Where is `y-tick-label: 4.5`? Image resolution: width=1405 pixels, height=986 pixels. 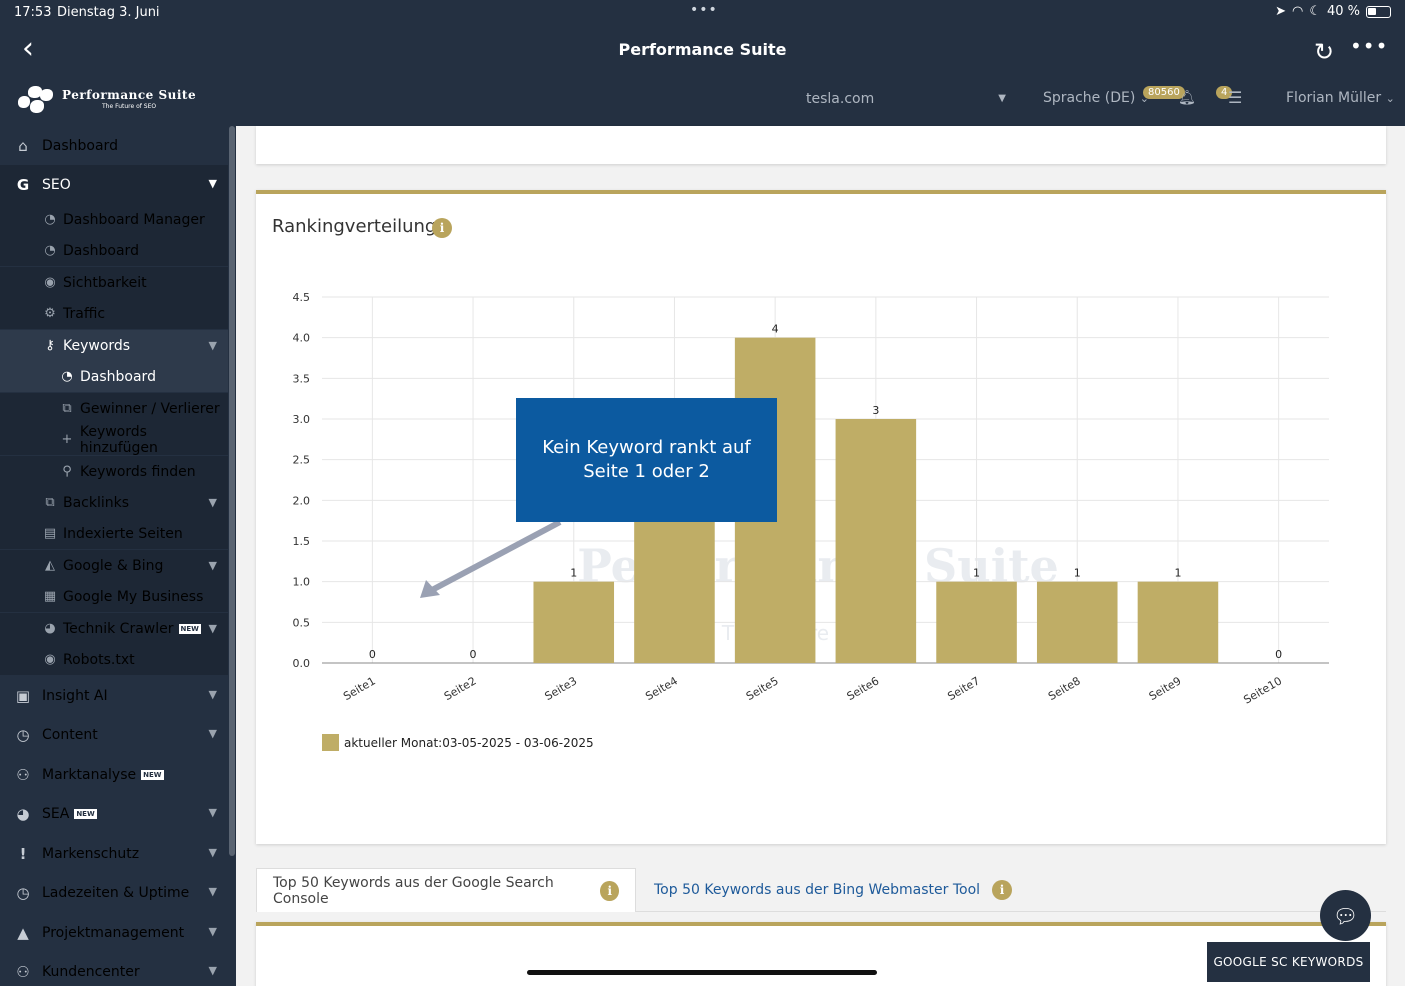
y-tick-label: 4.5 is located at coordinates (302, 297).